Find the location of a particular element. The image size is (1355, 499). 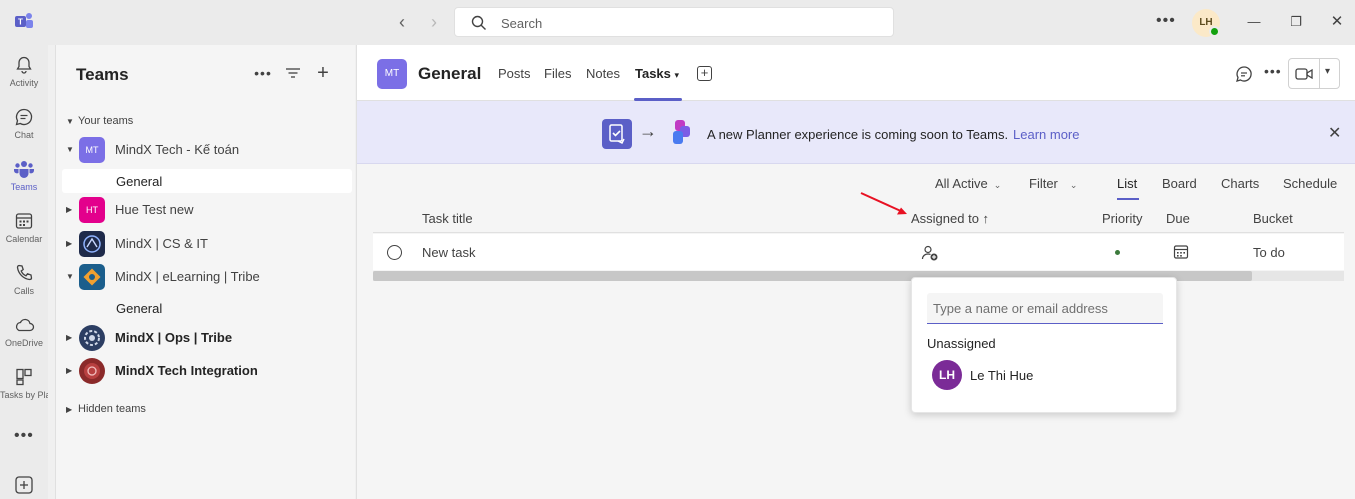

team-row-hue-test-new: ▶ HT Hue Test new is located at coordinates (207, 211).